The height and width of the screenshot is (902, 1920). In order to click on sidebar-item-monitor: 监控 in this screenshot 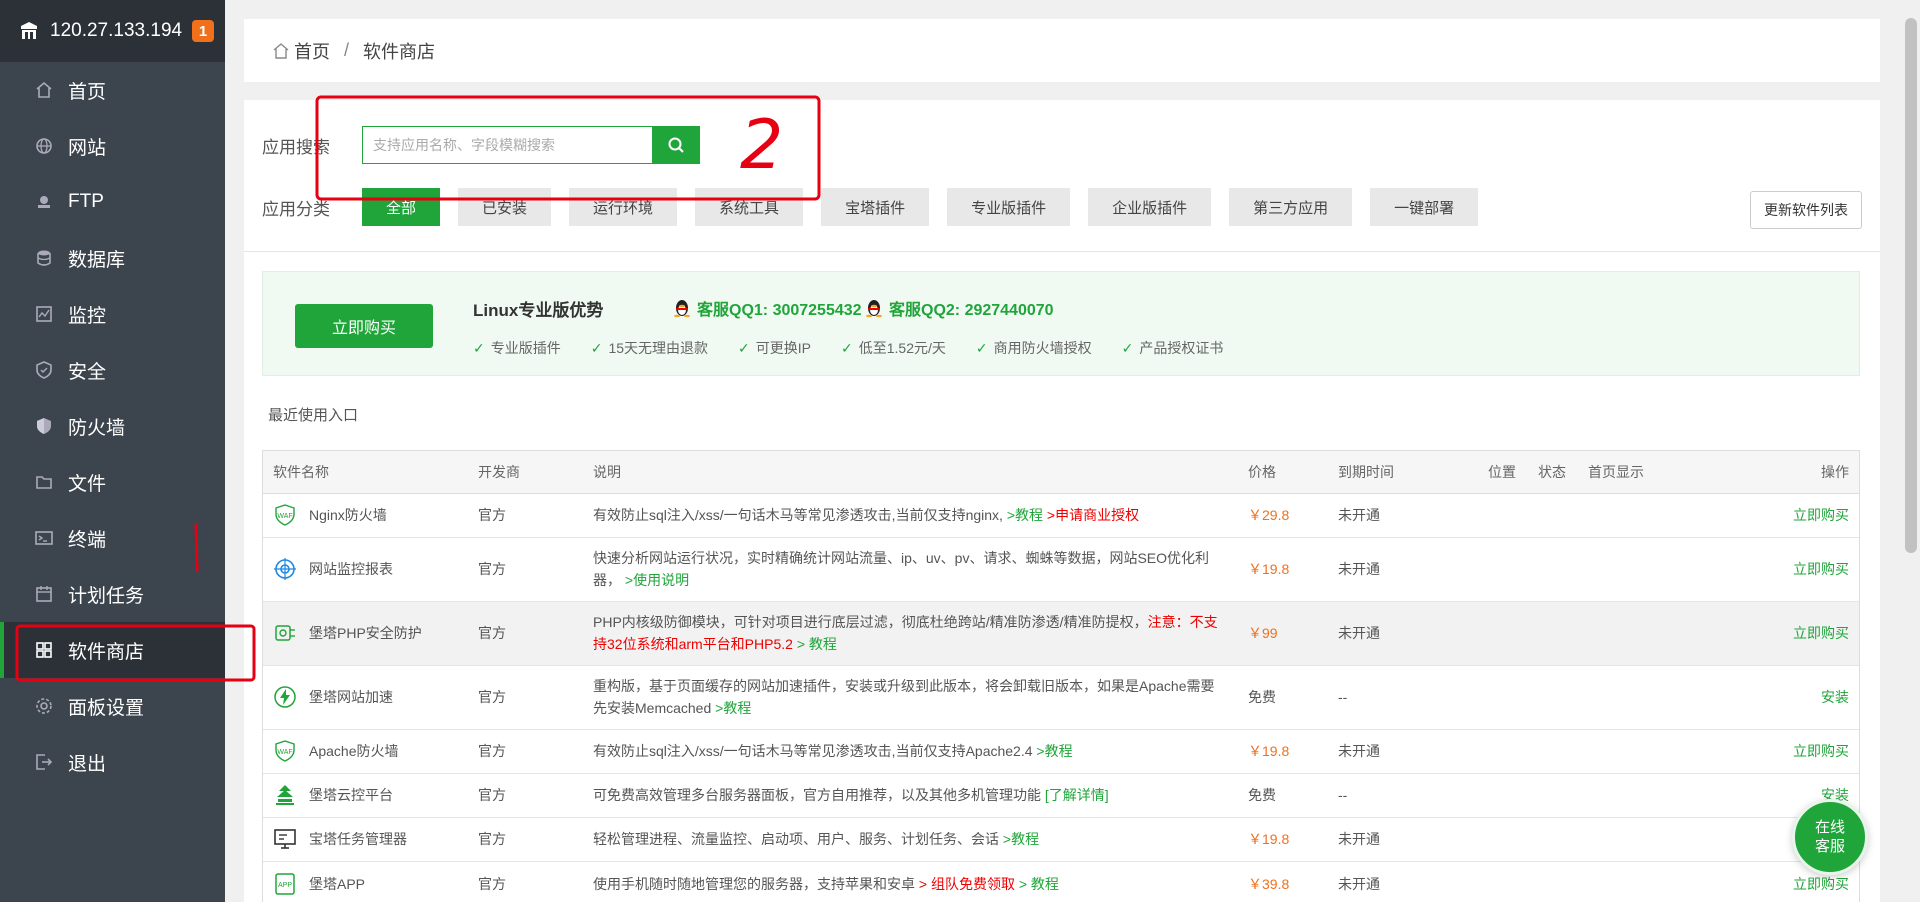, I will do `click(112, 314)`.